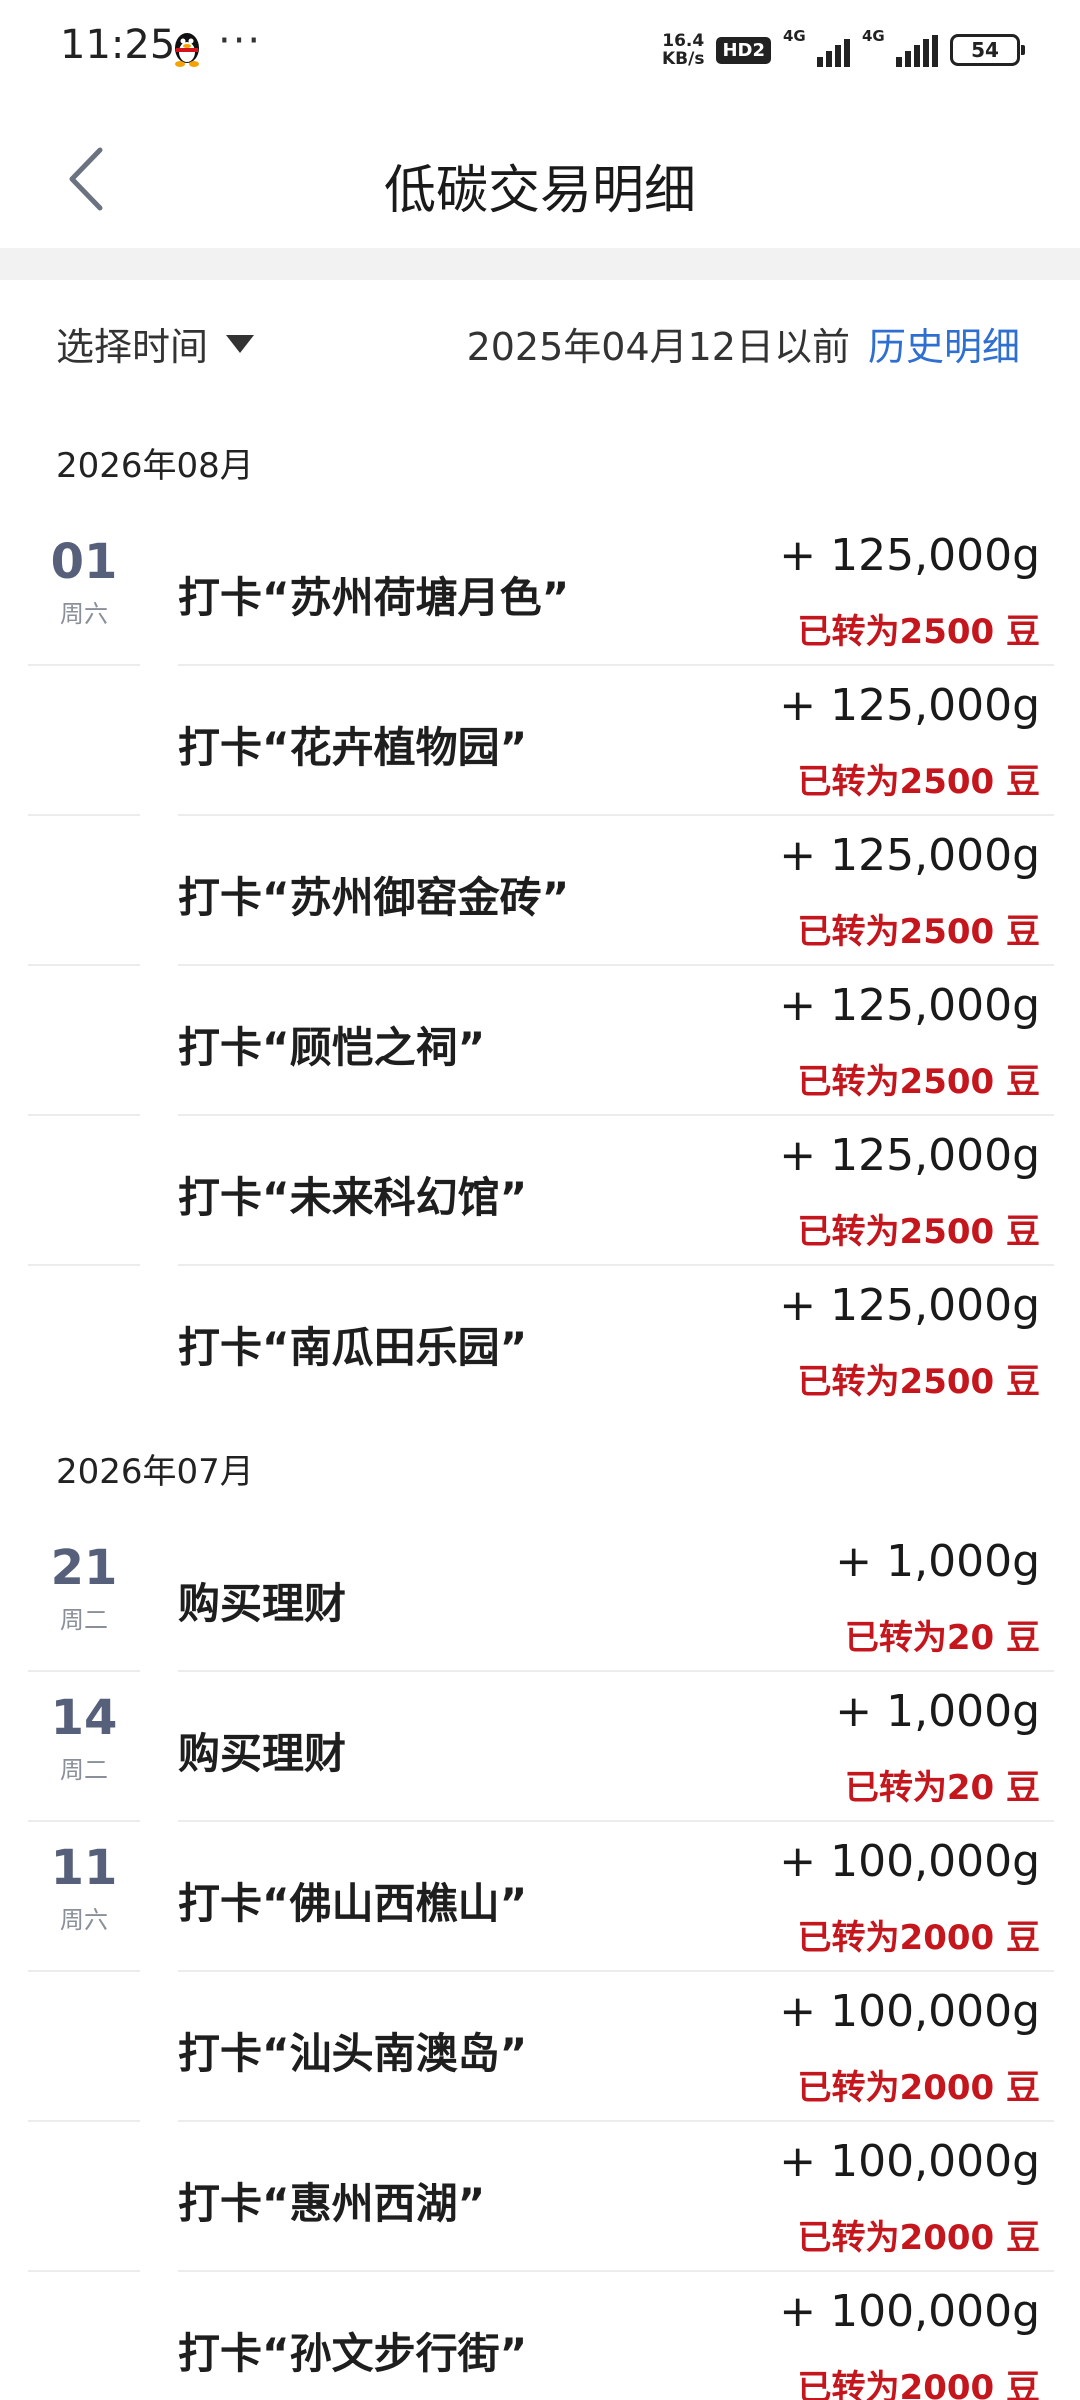 The width and height of the screenshot is (1080, 2400). I want to click on transaction-content: 打卡“孙文步行街” + 100,000g 已转为2000 豆, so click(616, 2336).